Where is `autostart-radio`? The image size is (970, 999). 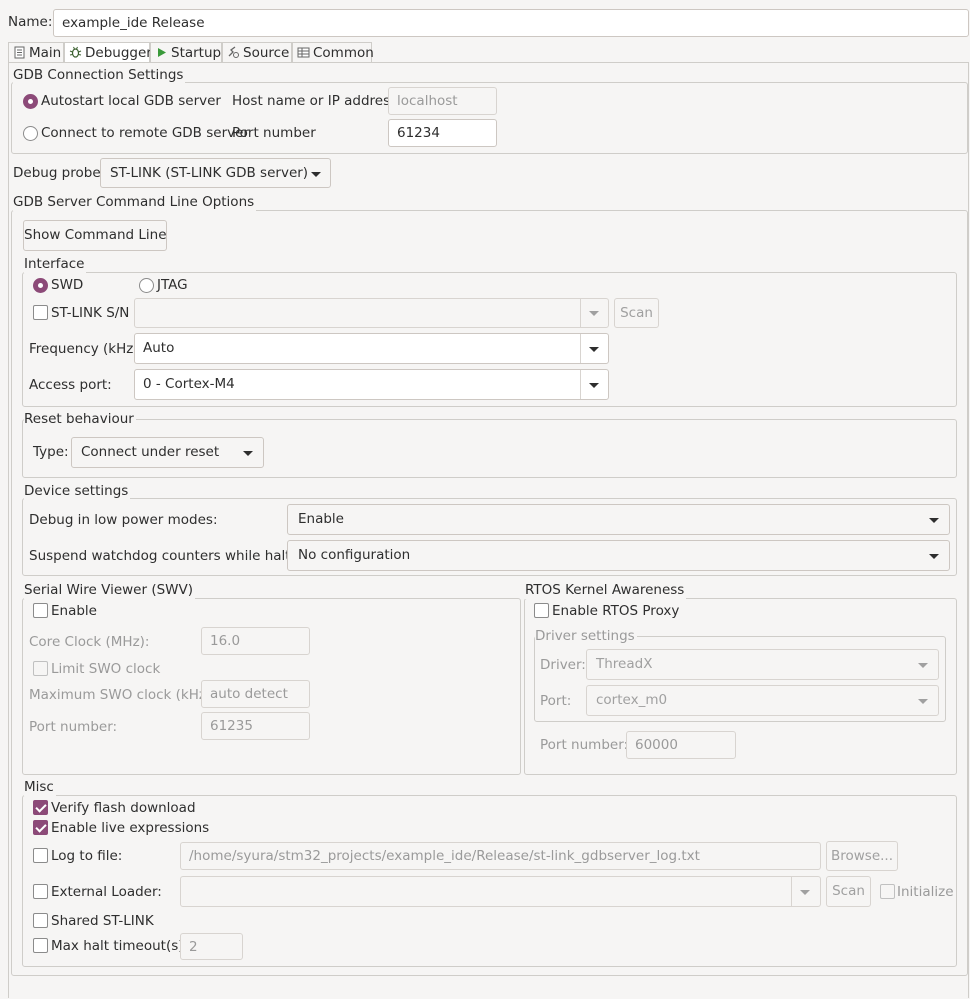 autostart-radio is located at coordinates (30, 101).